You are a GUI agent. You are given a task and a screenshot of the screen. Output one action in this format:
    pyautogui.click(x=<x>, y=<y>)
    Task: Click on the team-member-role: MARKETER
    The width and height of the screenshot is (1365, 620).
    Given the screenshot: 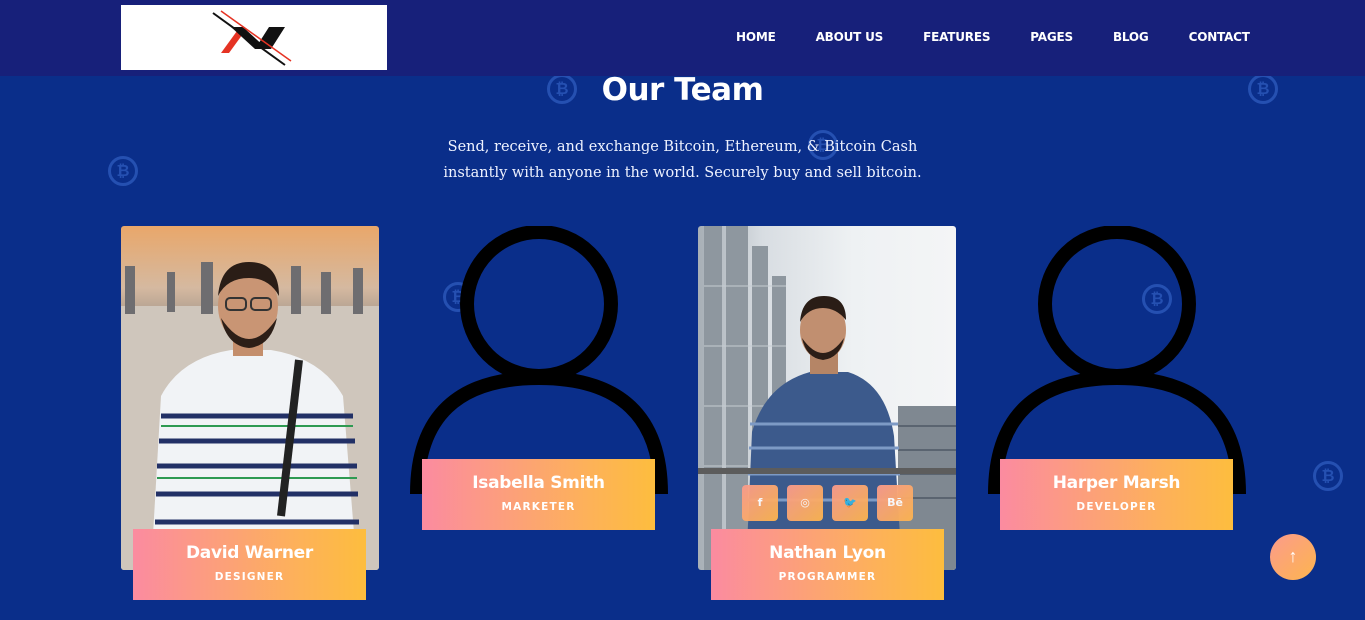 What is the action you would take?
    pyautogui.click(x=538, y=507)
    